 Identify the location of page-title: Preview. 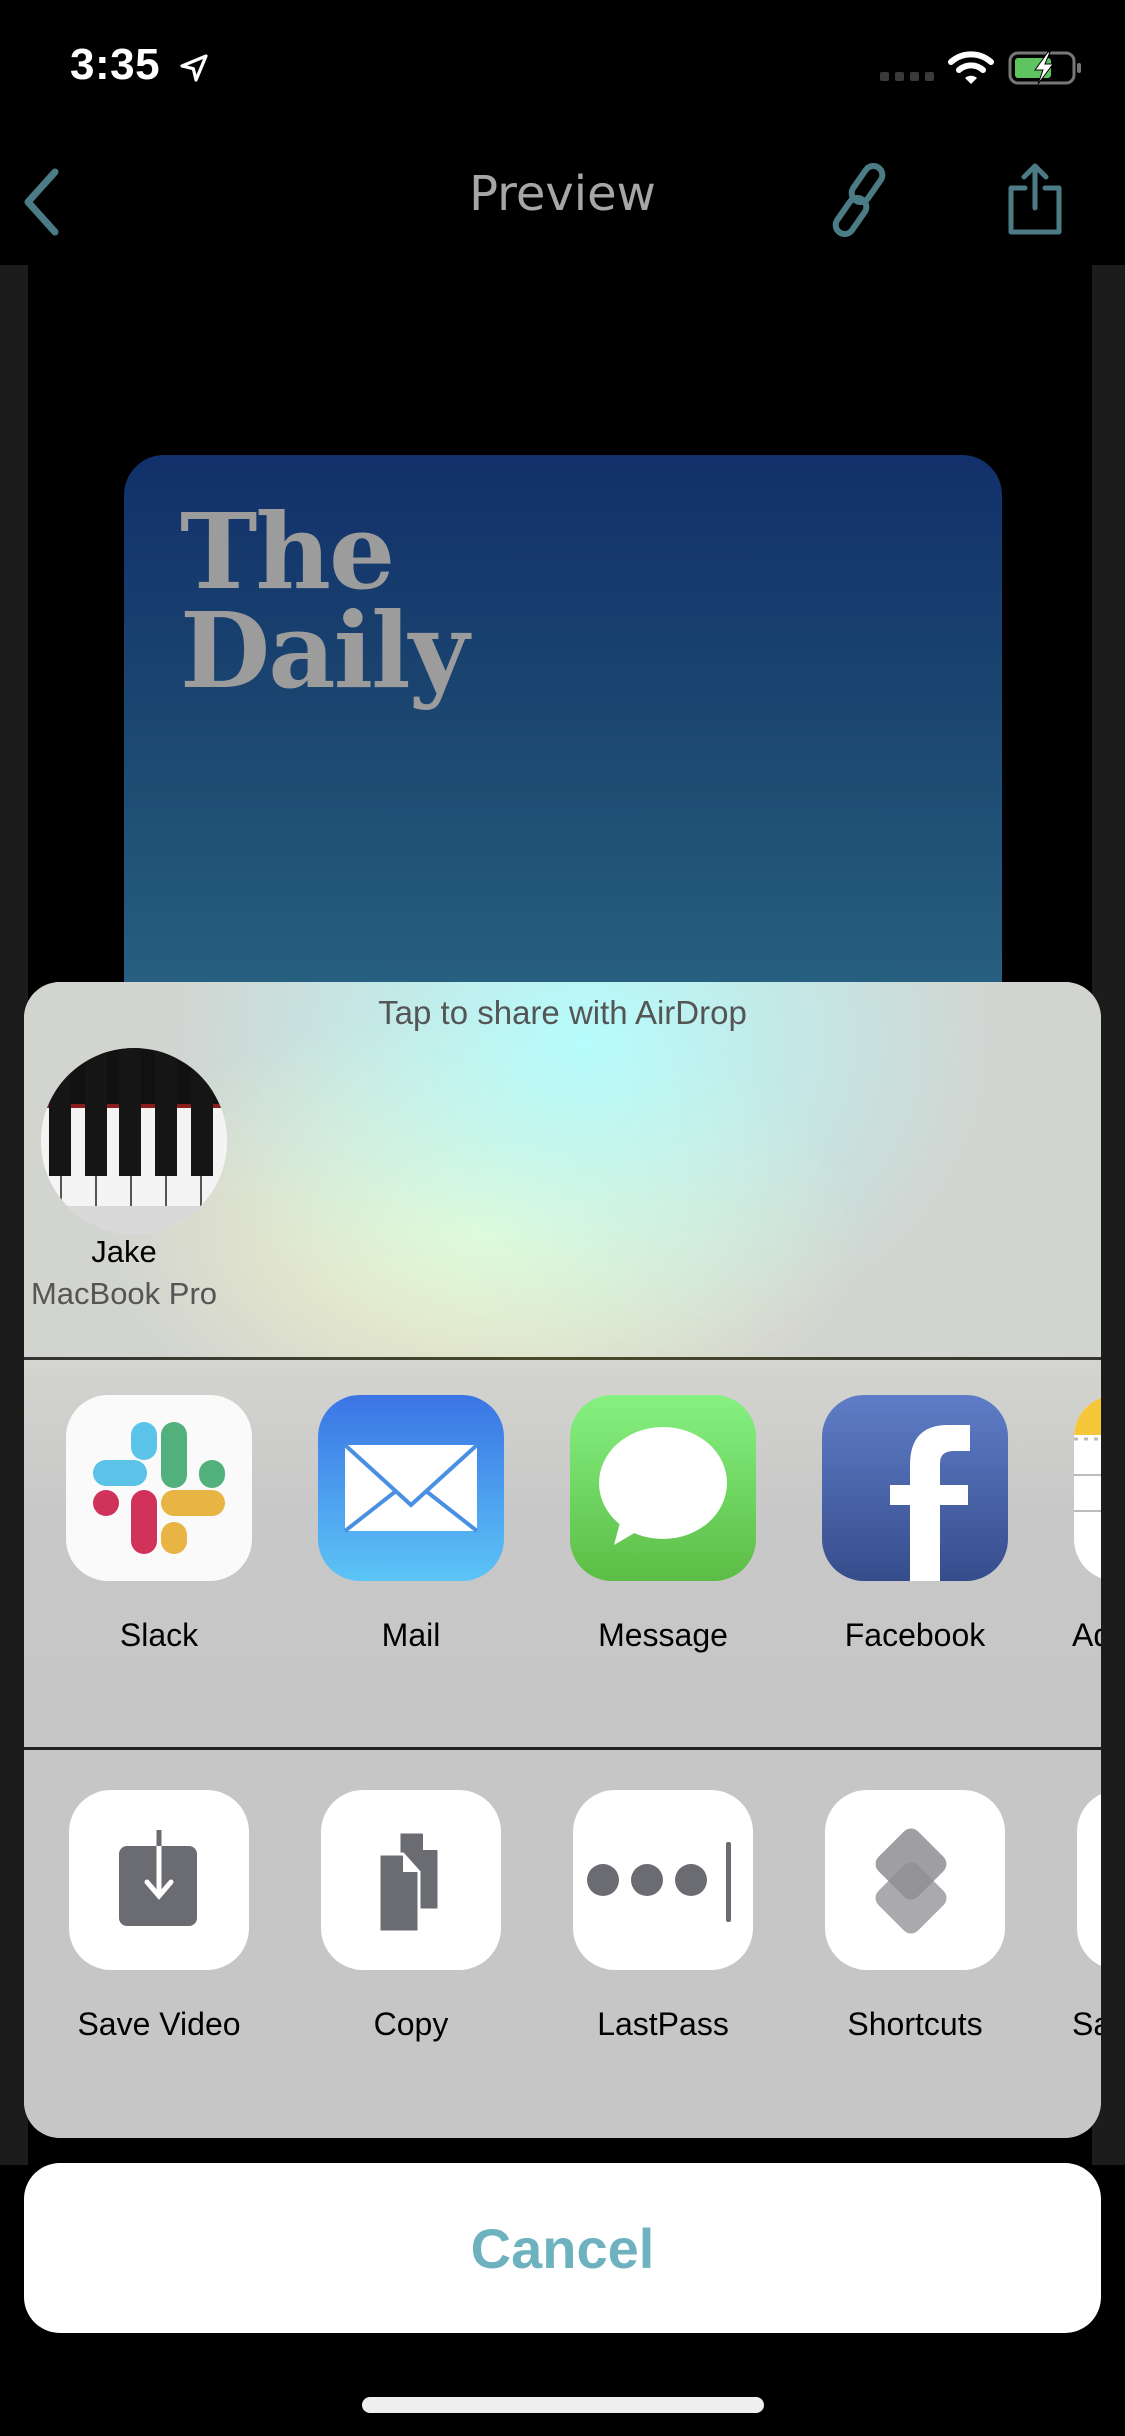
(562, 194).